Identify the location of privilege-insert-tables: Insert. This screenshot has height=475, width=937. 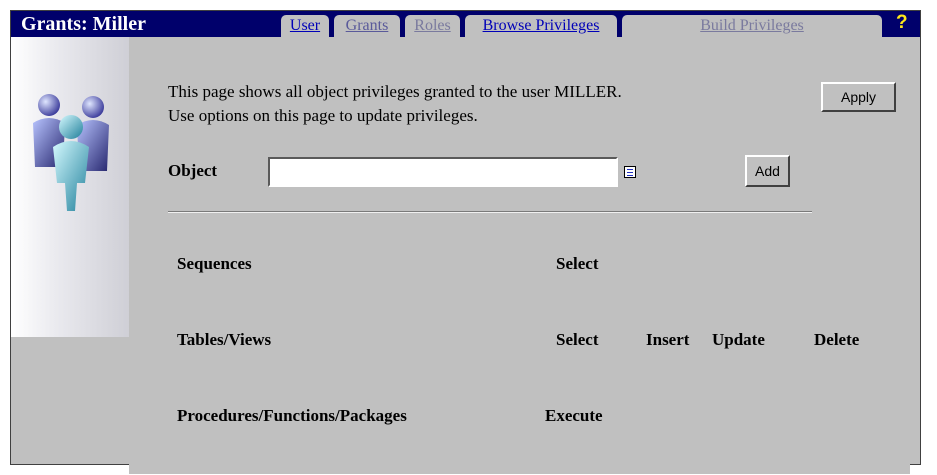
(667, 340).